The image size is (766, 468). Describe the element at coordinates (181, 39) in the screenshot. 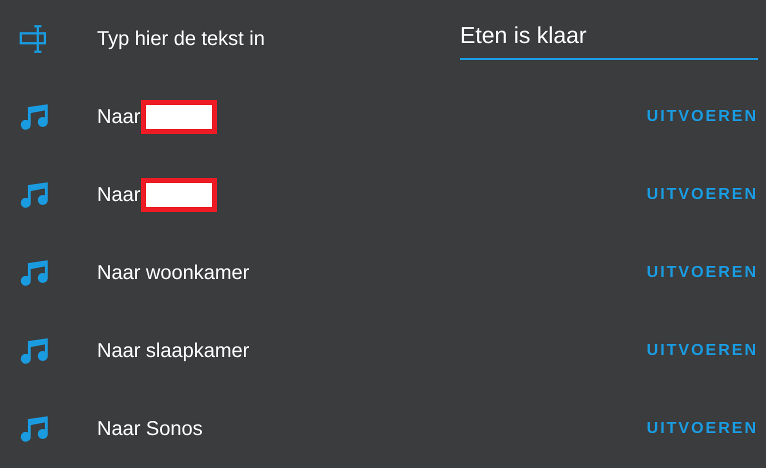

I see `field-label: Typ hier de tekst in` at that location.